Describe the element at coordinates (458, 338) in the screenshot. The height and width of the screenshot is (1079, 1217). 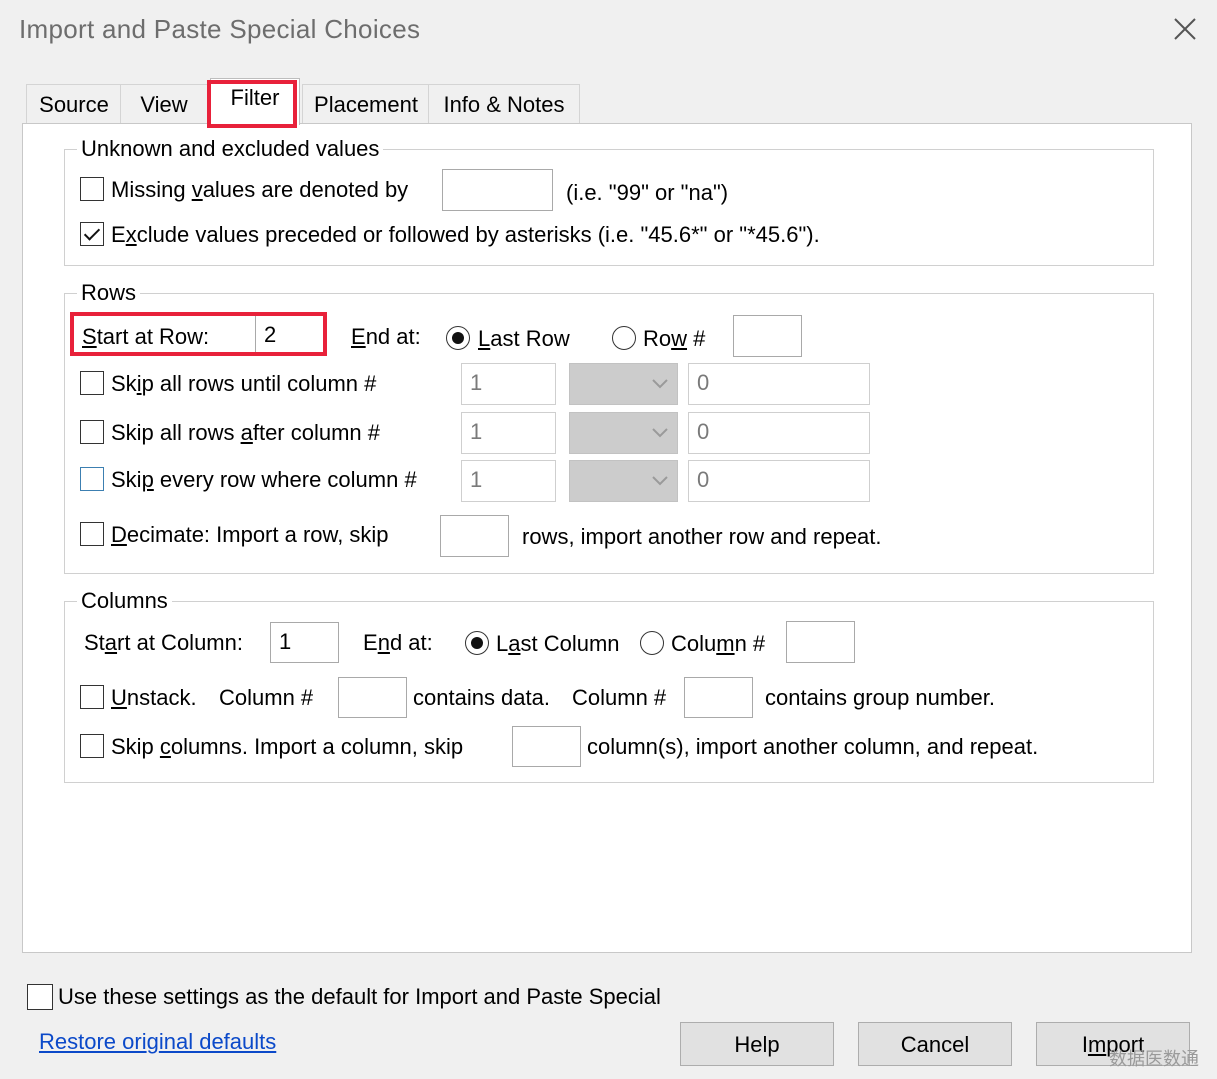
I see `last-row-radio` at that location.